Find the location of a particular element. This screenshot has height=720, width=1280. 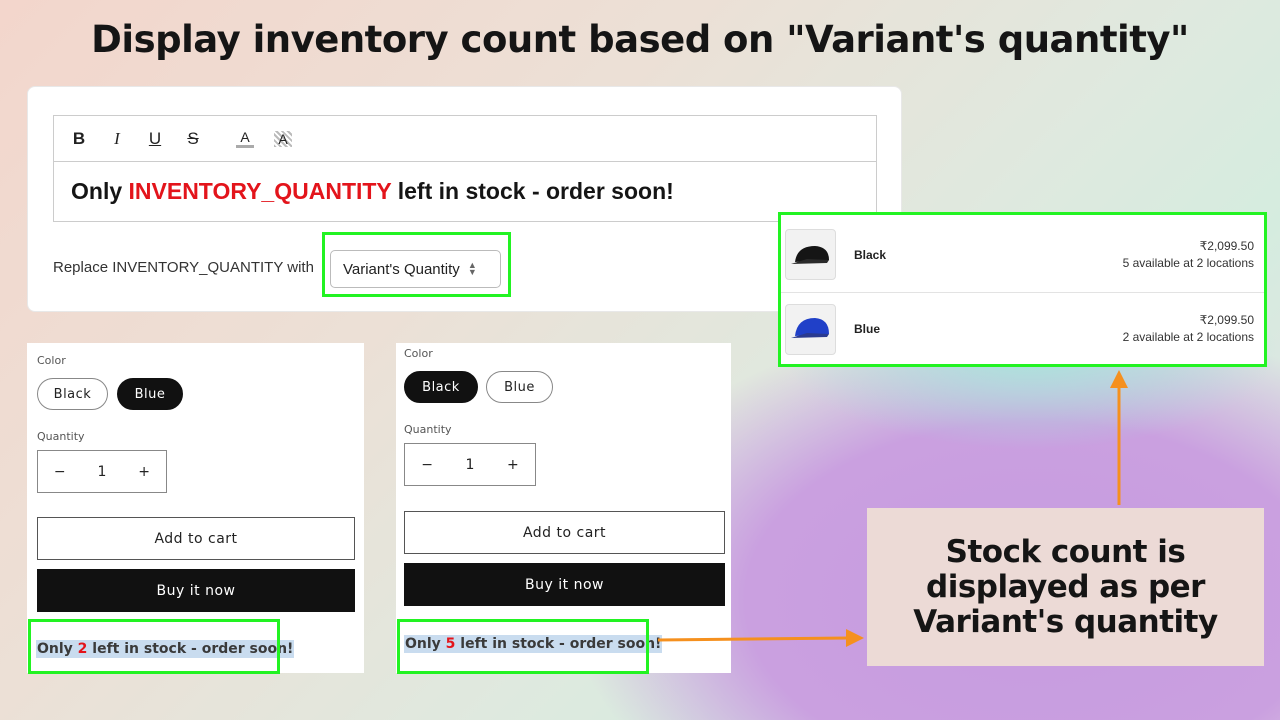

arrow-right is located at coordinates (753, 639).